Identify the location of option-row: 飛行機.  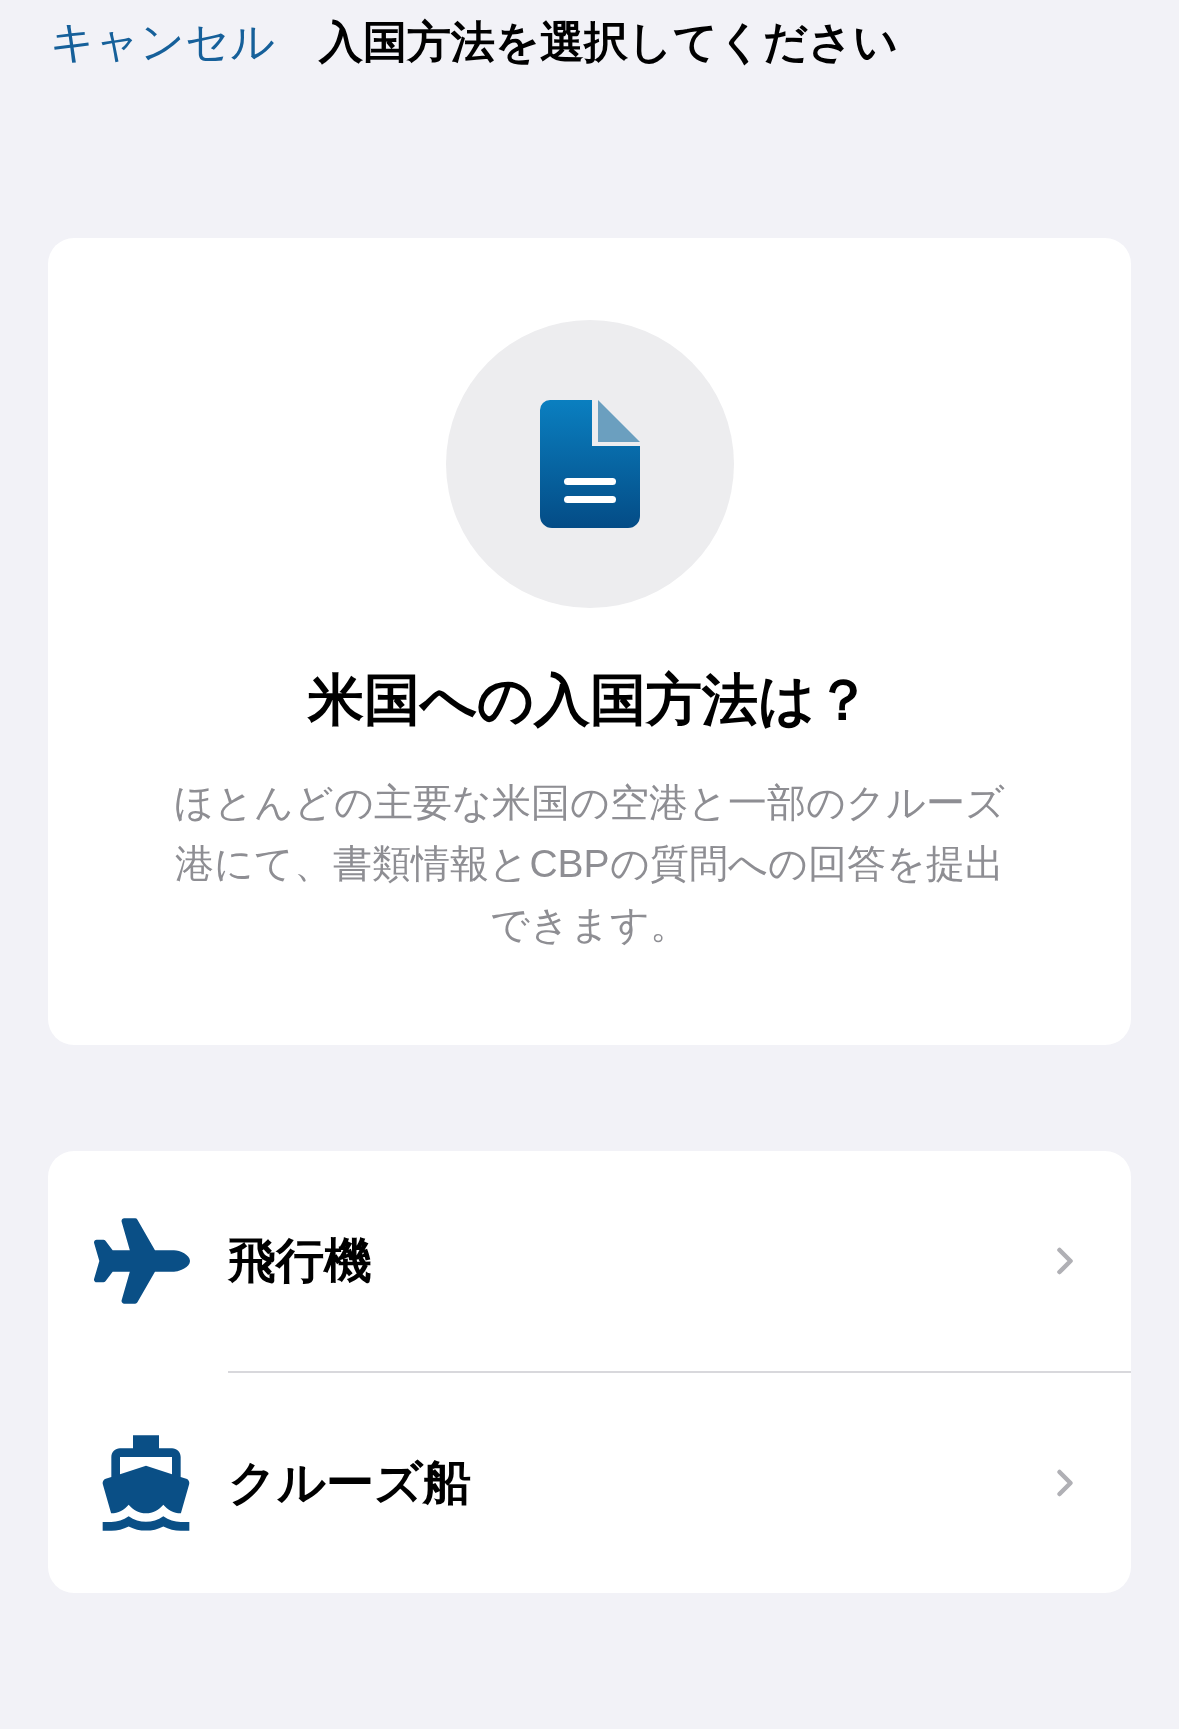
(589, 1261).